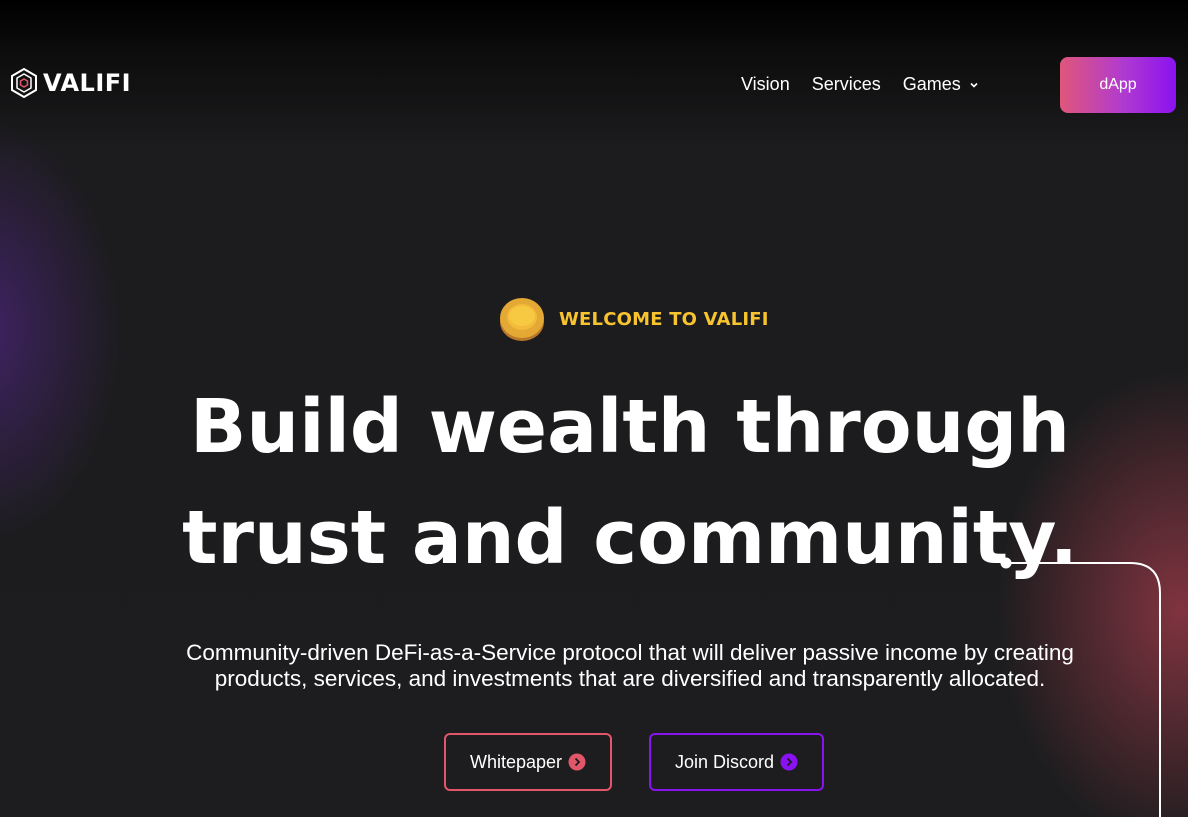 Image resolution: width=1188 pixels, height=817 pixels. Describe the element at coordinates (664, 319) in the screenshot. I see `welcome-text: WELCOME TO VALIFI` at that location.